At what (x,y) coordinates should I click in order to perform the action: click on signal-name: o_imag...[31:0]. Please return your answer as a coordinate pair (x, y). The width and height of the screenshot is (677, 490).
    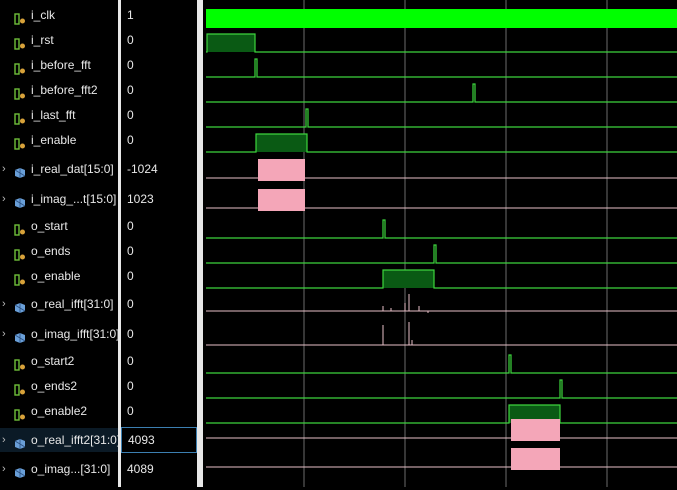
    Looking at the image, I should click on (71, 469).